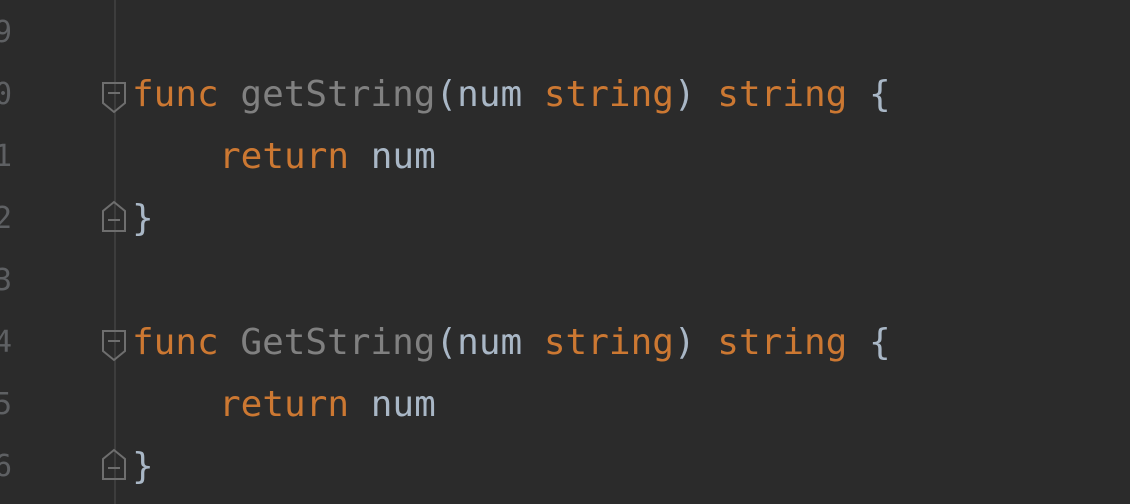 This screenshot has width=1130, height=504. I want to click on code-line: 6 }, so click(565, 467).